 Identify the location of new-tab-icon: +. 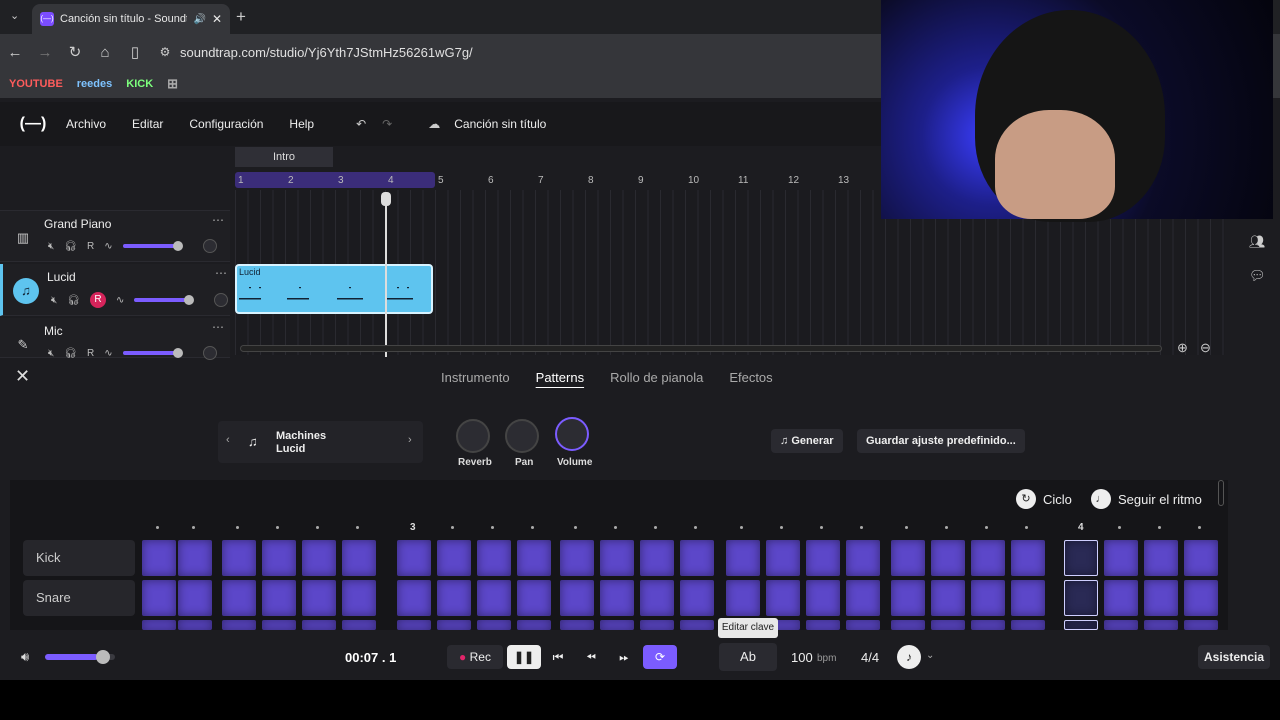
(241, 17).